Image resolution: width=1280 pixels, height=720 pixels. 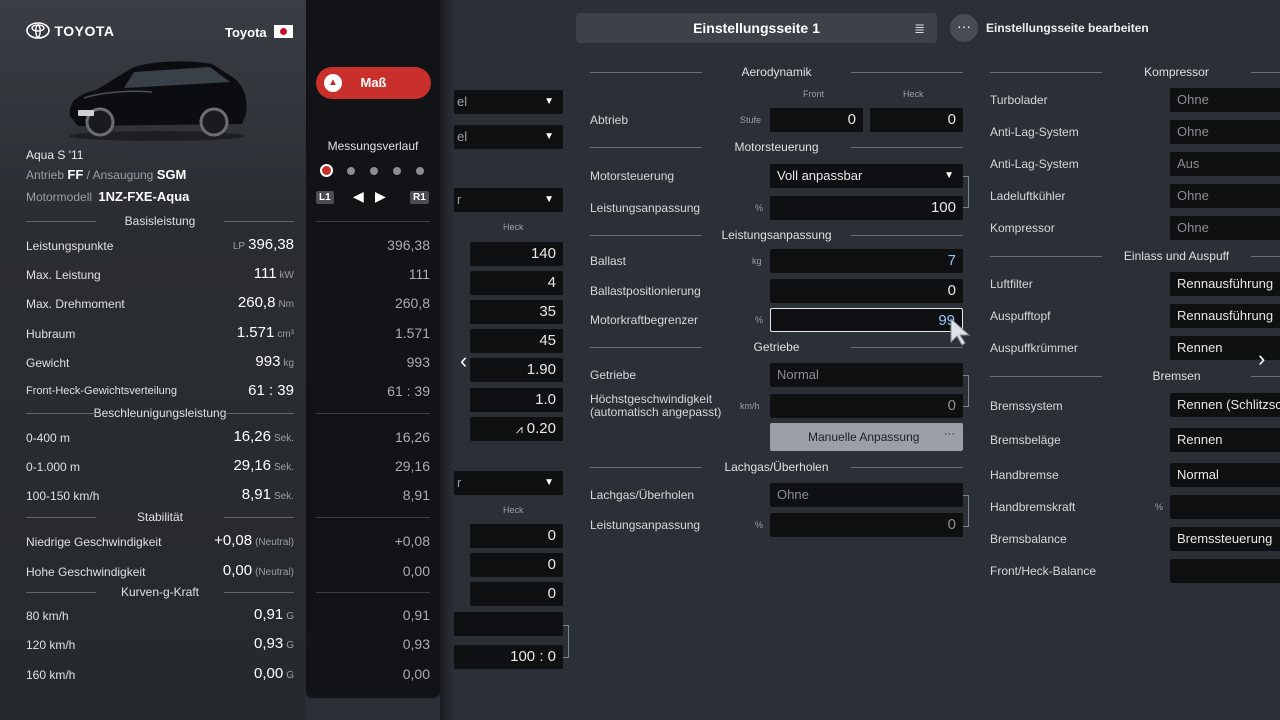 What do you see at coordinates (866, 495) in the screenshot?
I see `nitro-field: Ohne` at bounding box center [866, 495].